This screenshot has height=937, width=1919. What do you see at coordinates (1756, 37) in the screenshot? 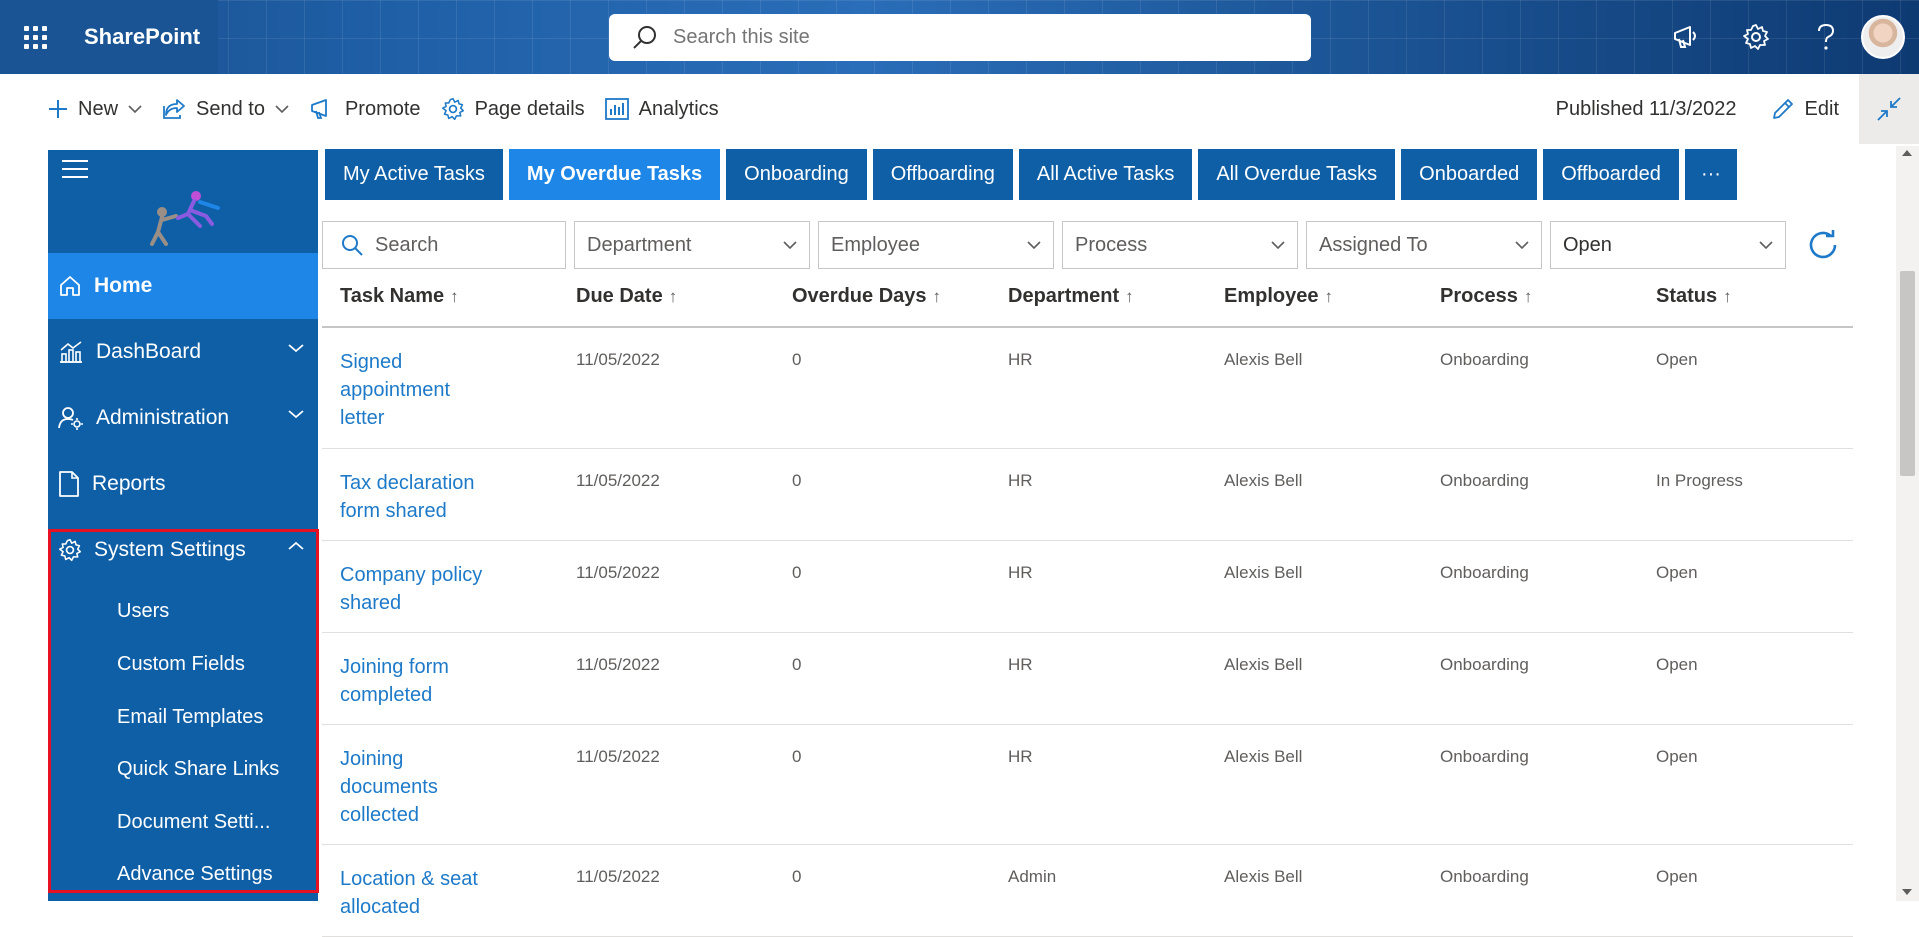
I see `settings-button` at bounding box center [1756, 37].